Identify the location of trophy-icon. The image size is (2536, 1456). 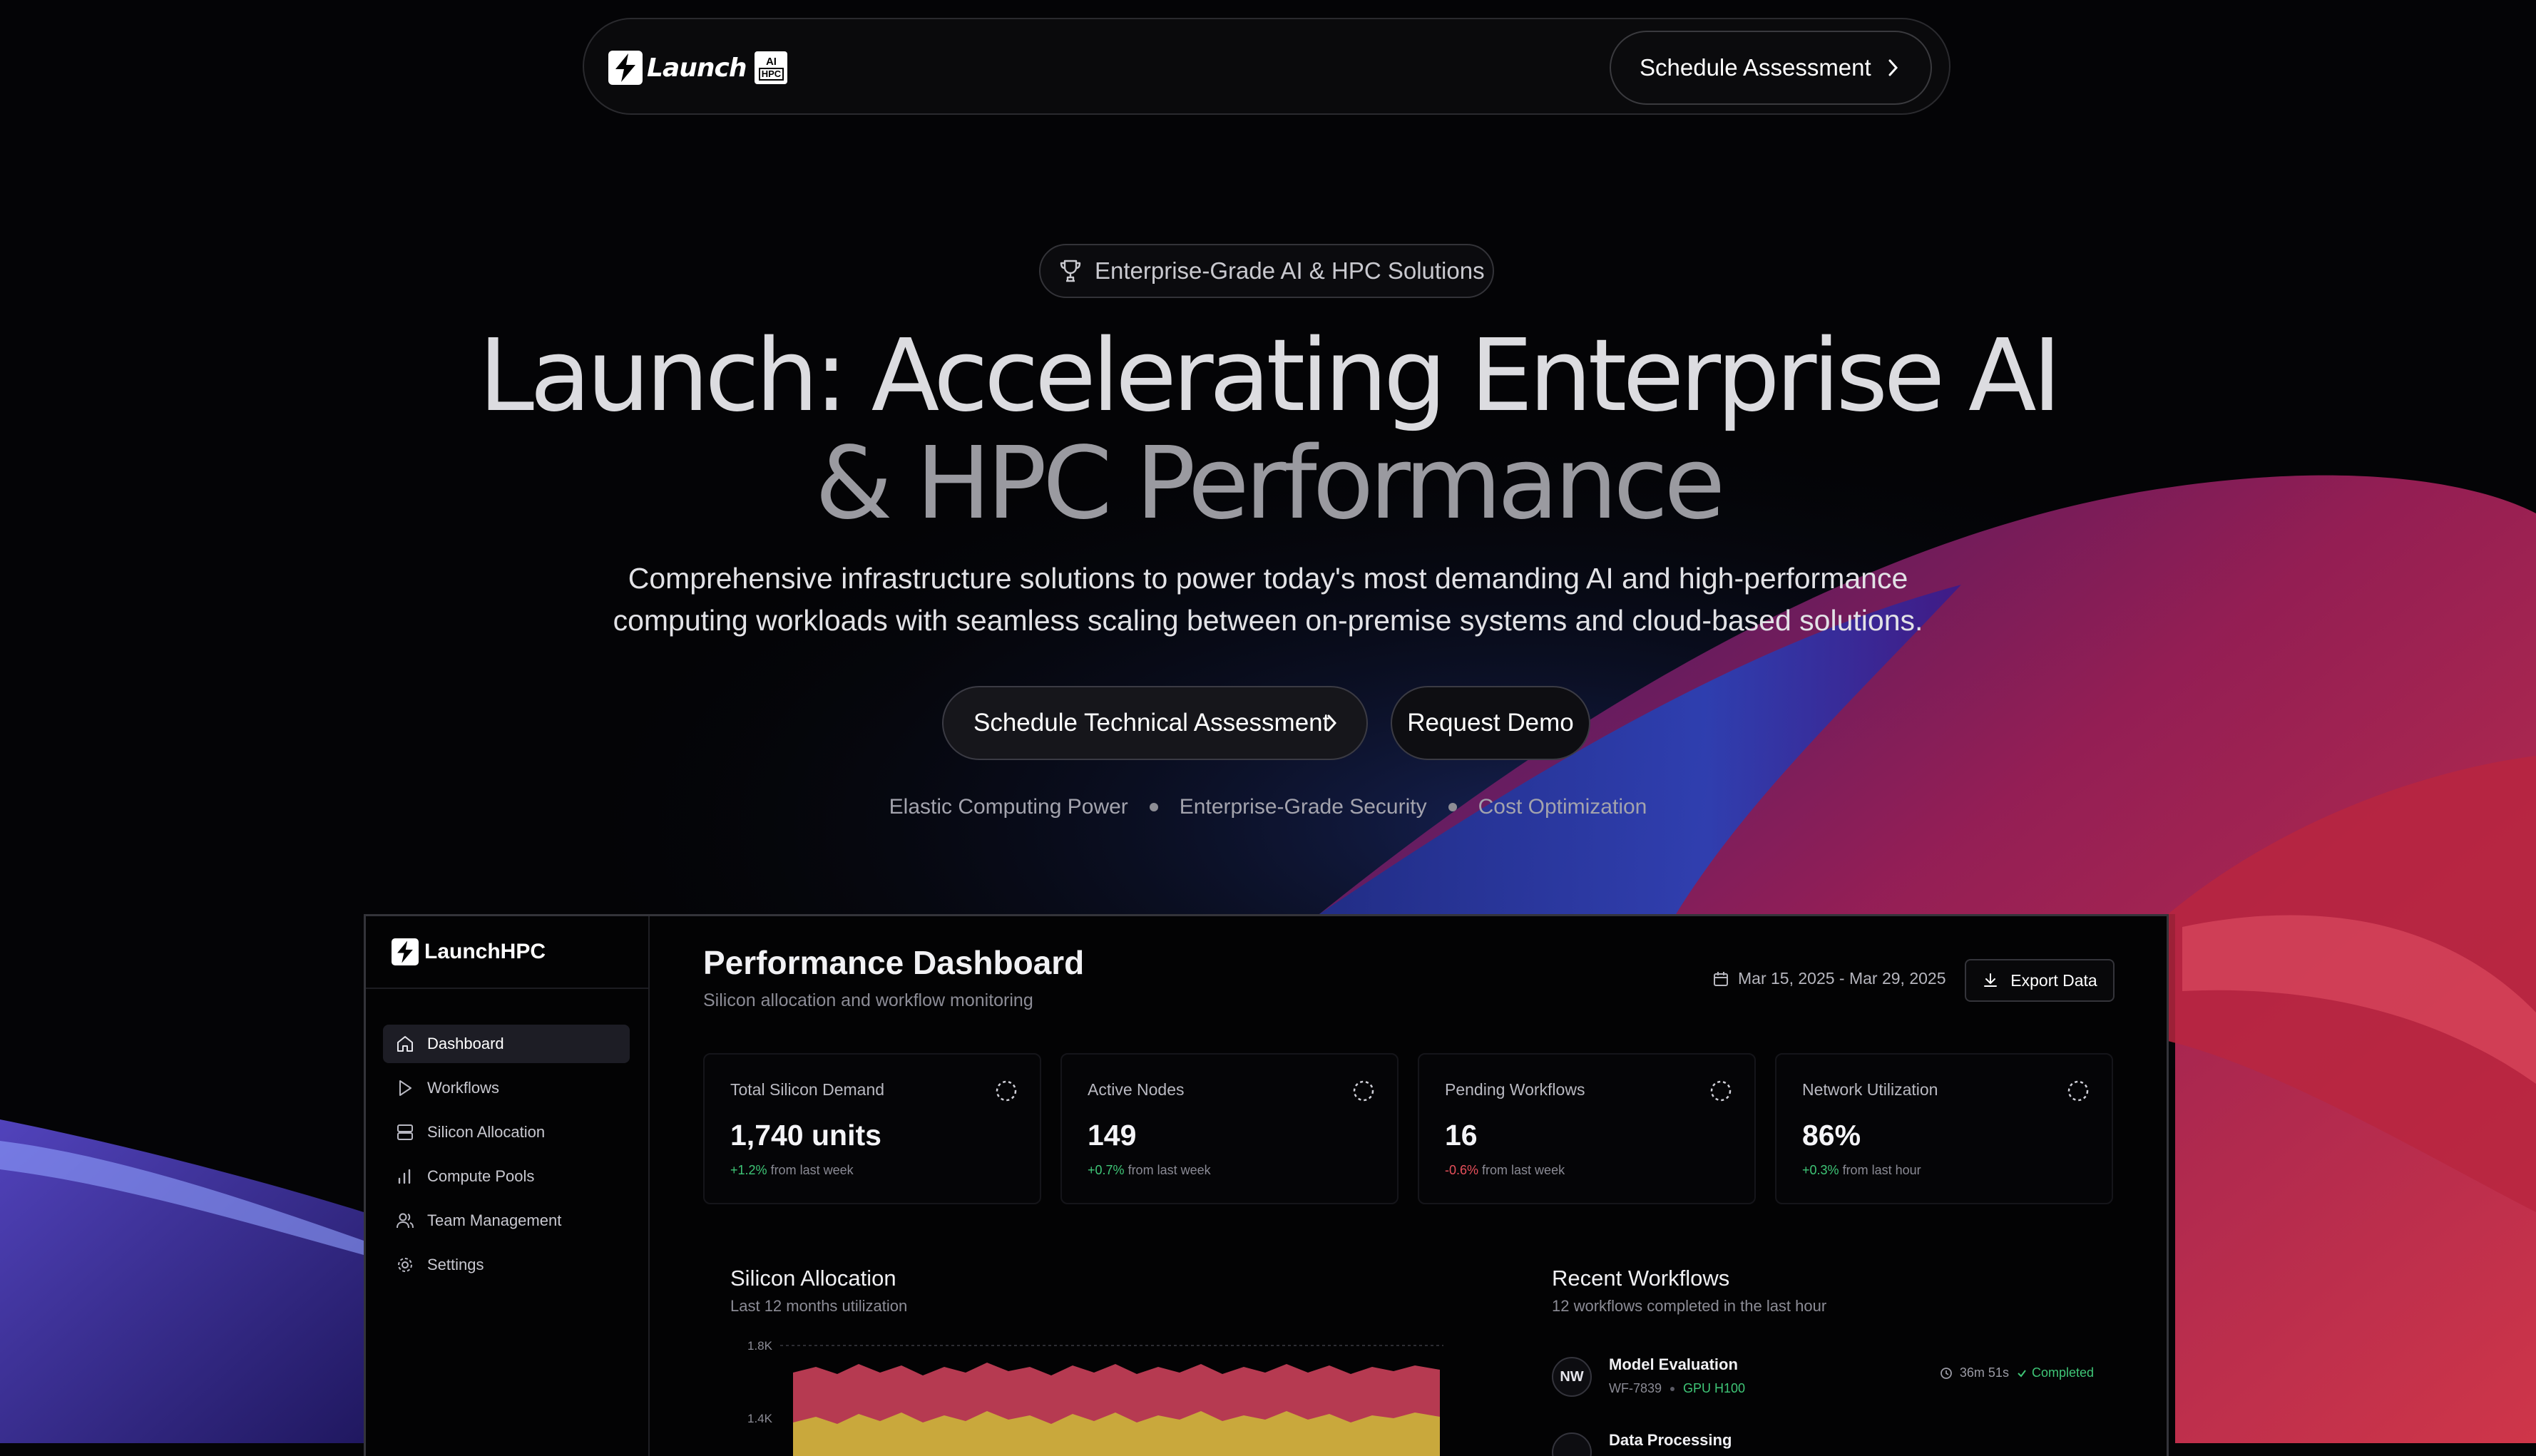
(1070, 271).